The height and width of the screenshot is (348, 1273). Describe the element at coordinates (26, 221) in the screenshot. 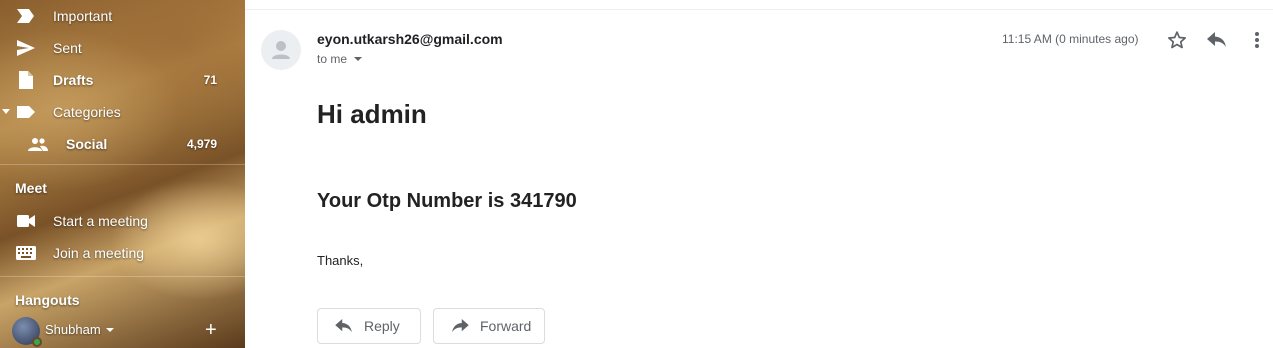

I see `video-camera-icon` at that location.